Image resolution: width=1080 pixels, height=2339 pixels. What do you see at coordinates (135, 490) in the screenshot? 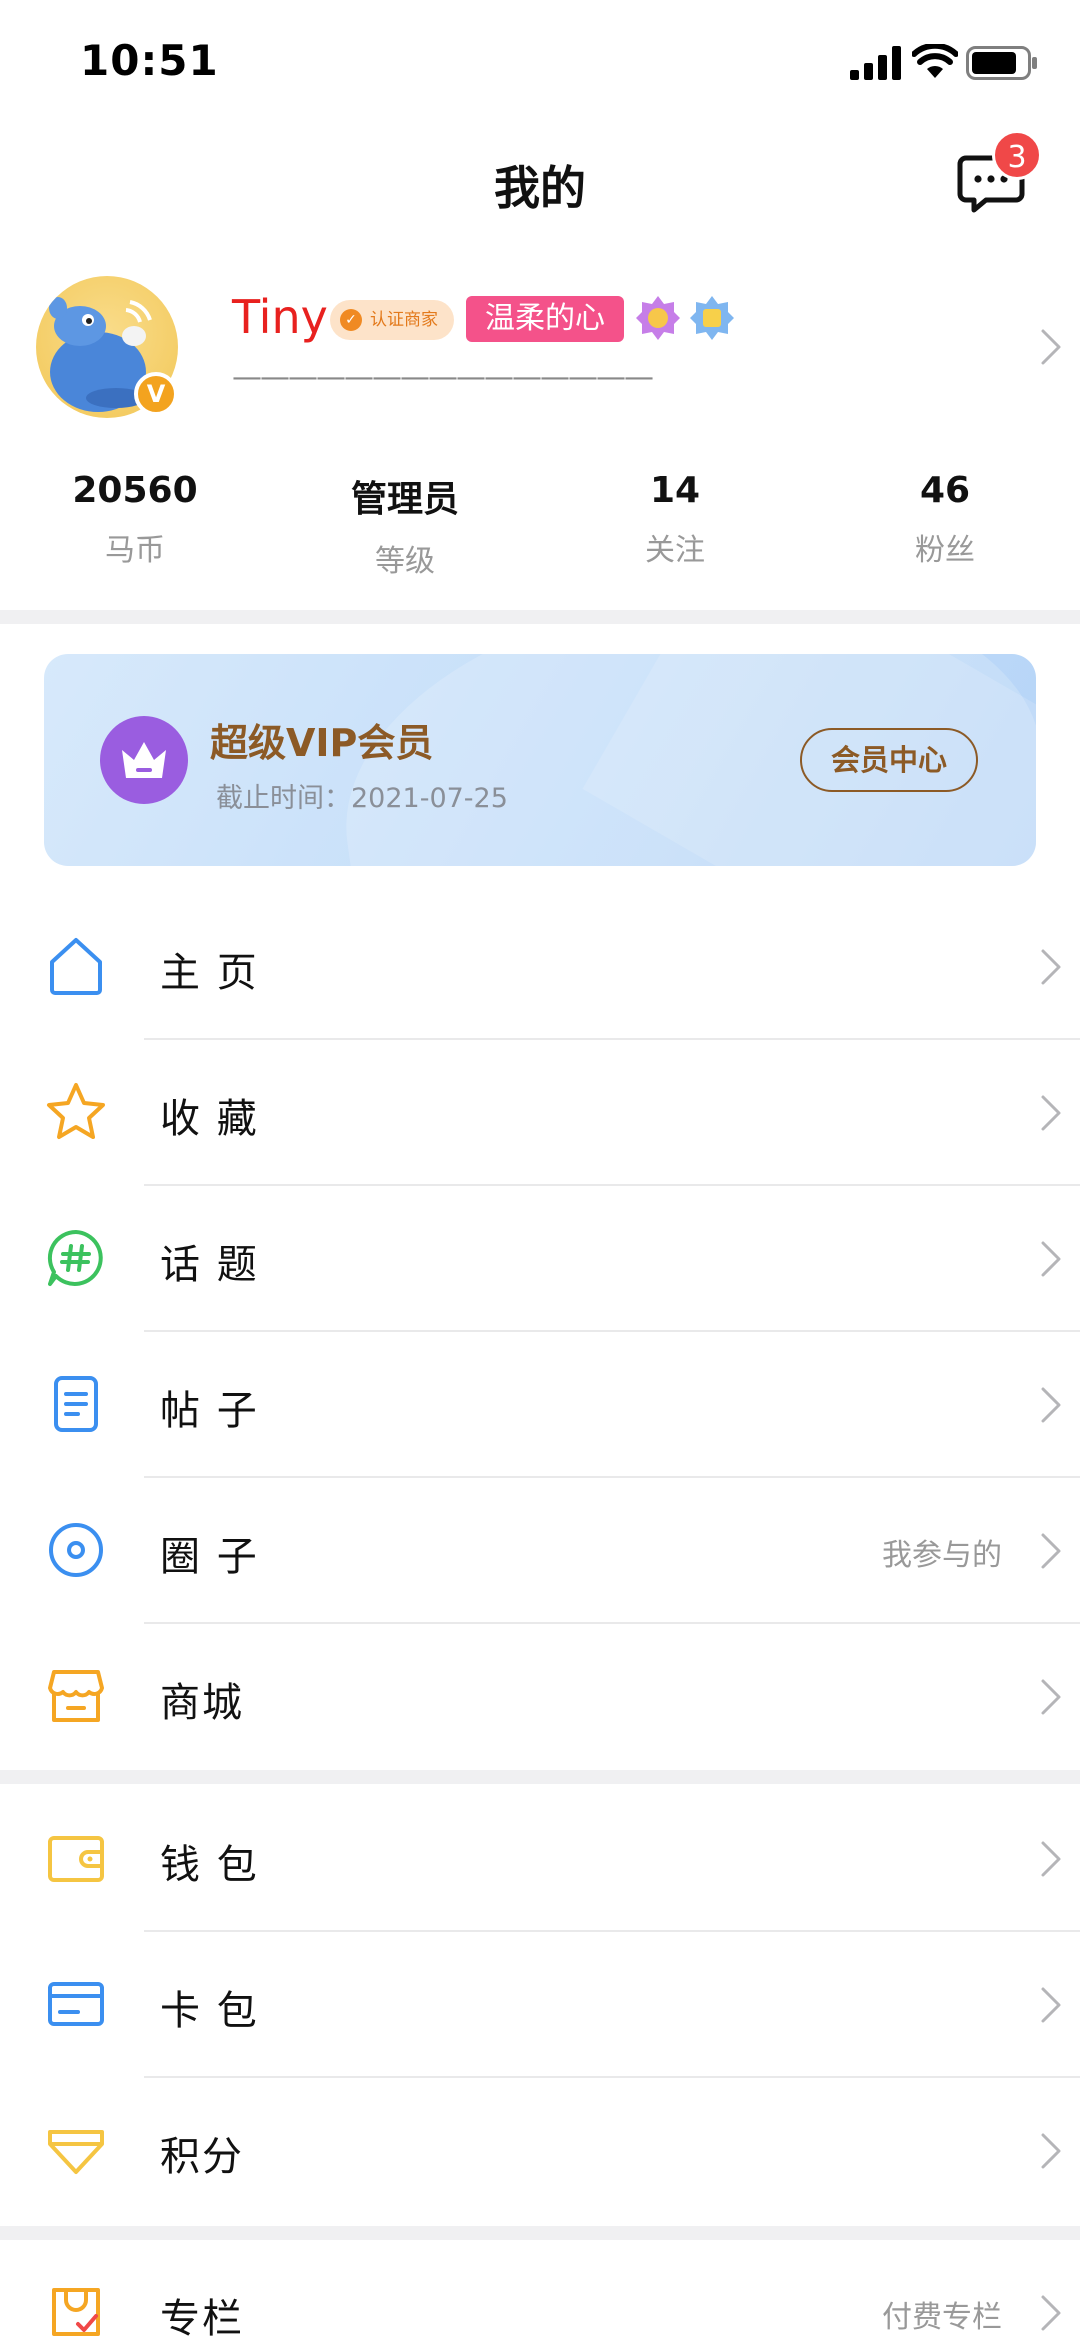
I see `stat-value: 20560` at bounding box center [135, 490].